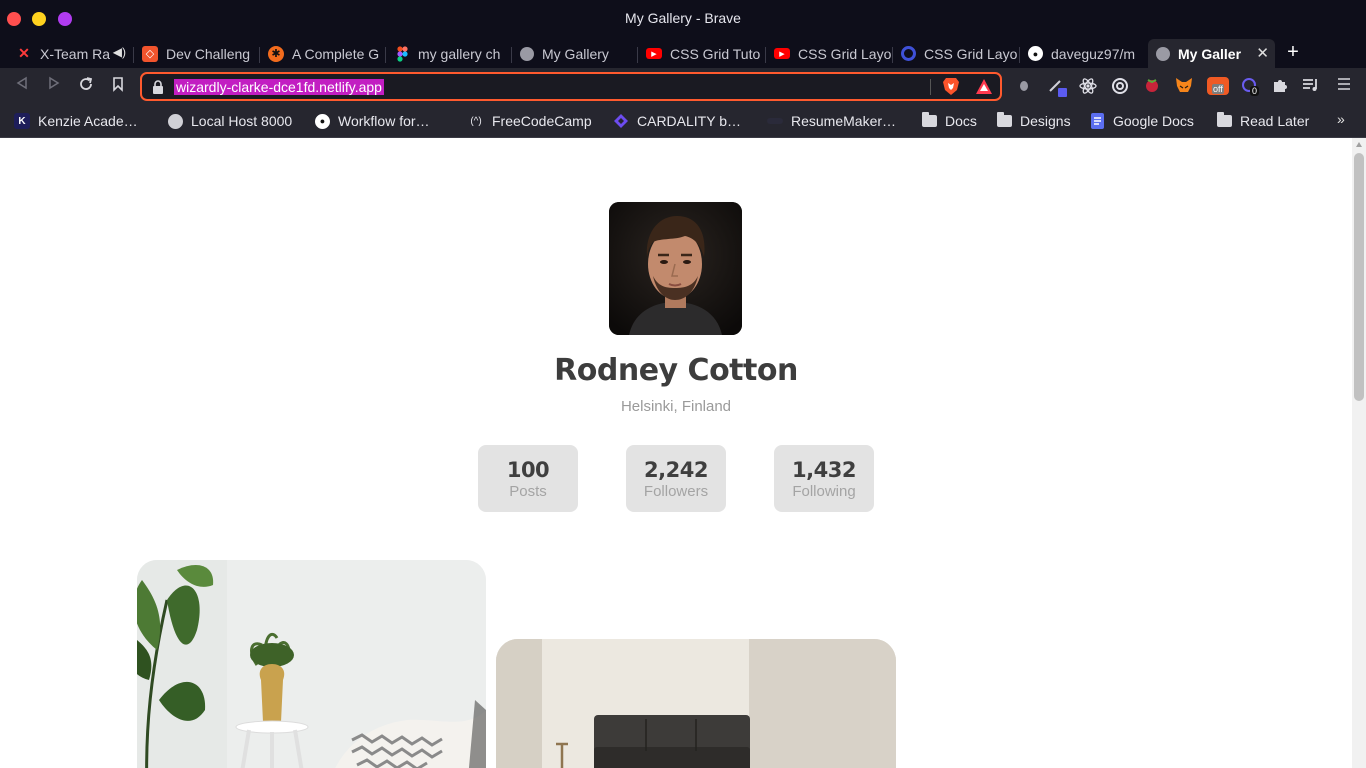 This screenshot has width=1366, height=768. I want to click on tab-label: Dev Challeng, so click(208, 53).